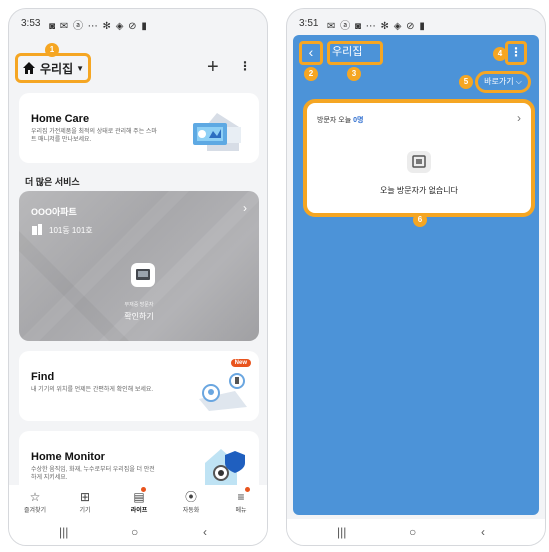  Describe the element at coordinates (139, 386) in the screenshot. I see `find-card: Find 내 기기의 위치를 언제든 간편하게 확인해 보세요. New` at that location.